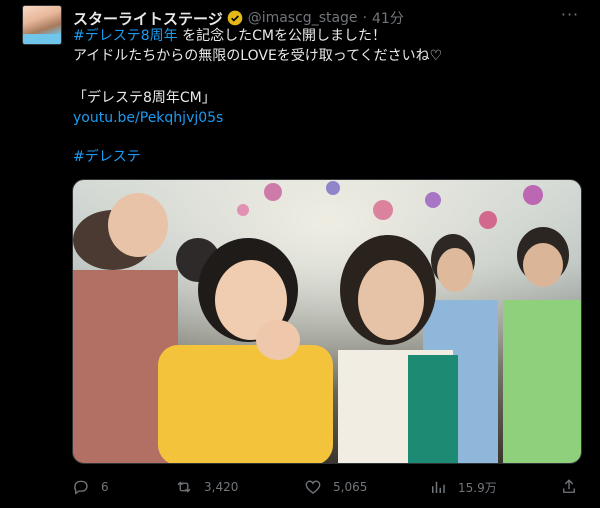 This screenshot has width=600, height=508. What do you see at coordinates (477, 487) in the screenshot?
I see `views-count: 15.9万` at bounding box center [477, 487].